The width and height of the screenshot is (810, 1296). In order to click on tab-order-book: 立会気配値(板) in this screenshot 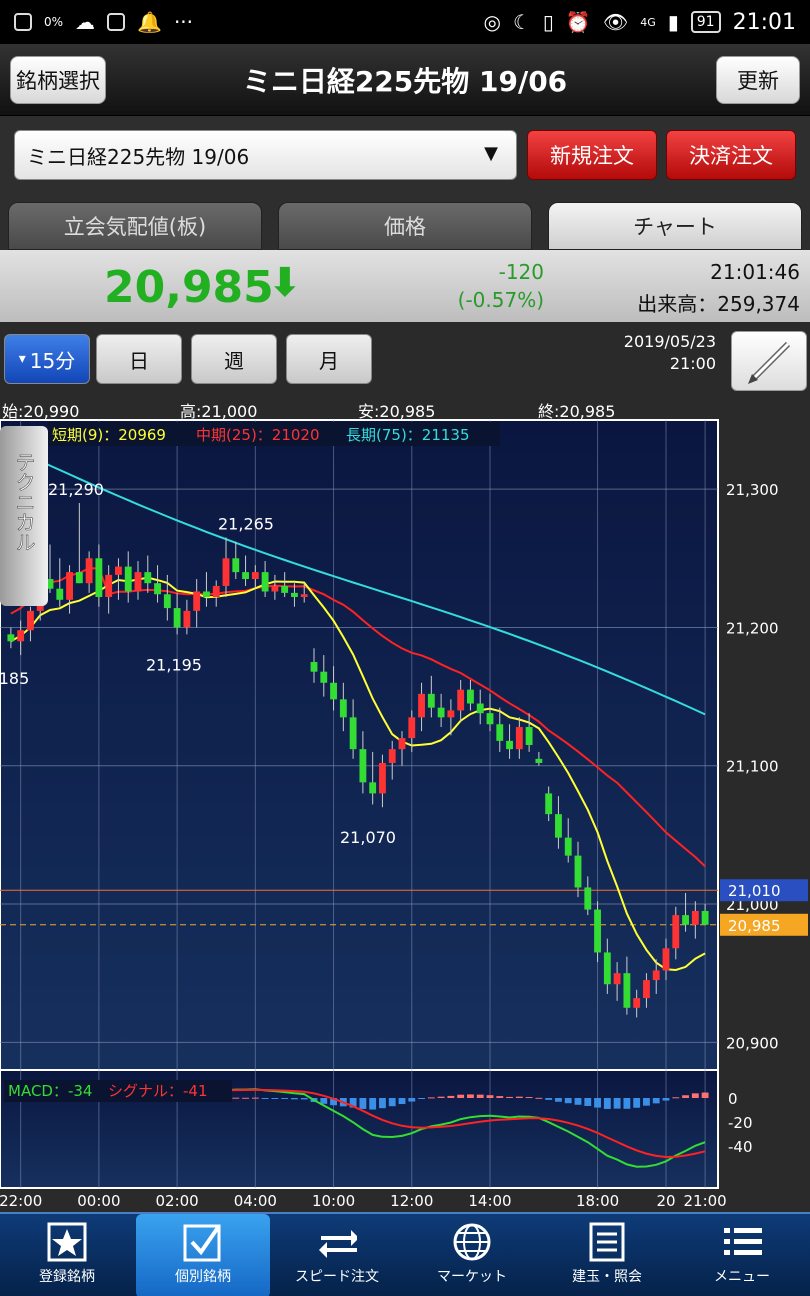, I will do `click(135, 226)`.